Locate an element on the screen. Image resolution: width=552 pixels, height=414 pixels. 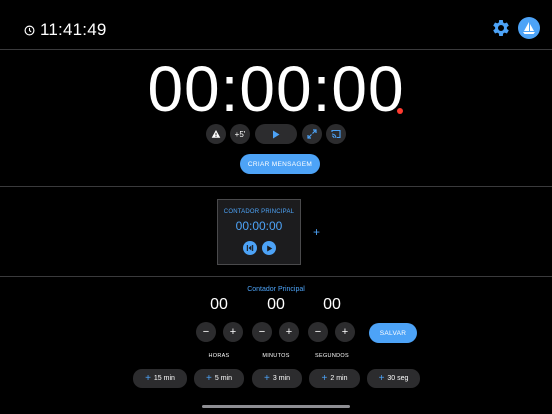
quick-add-3min-button: + 3 min is located at coordinates (277, 378).